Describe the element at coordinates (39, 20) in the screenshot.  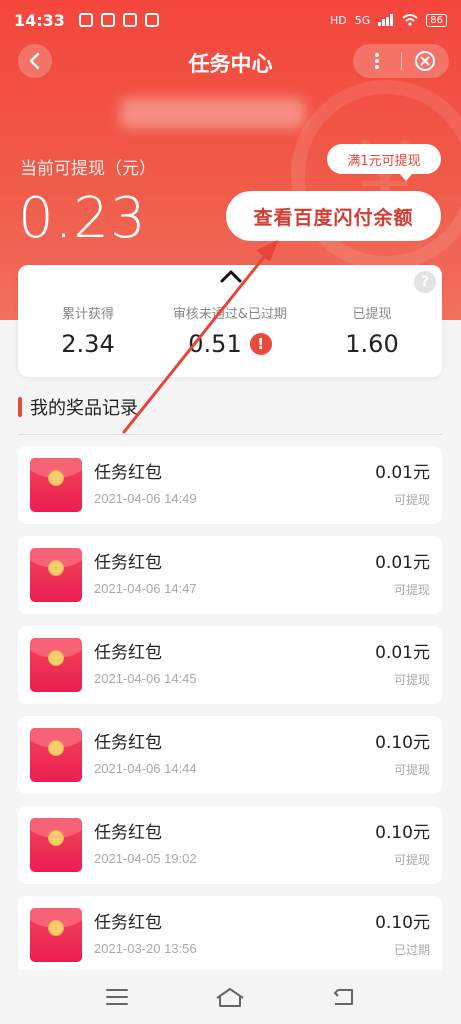
I see `status-time: 14:33` at that location.